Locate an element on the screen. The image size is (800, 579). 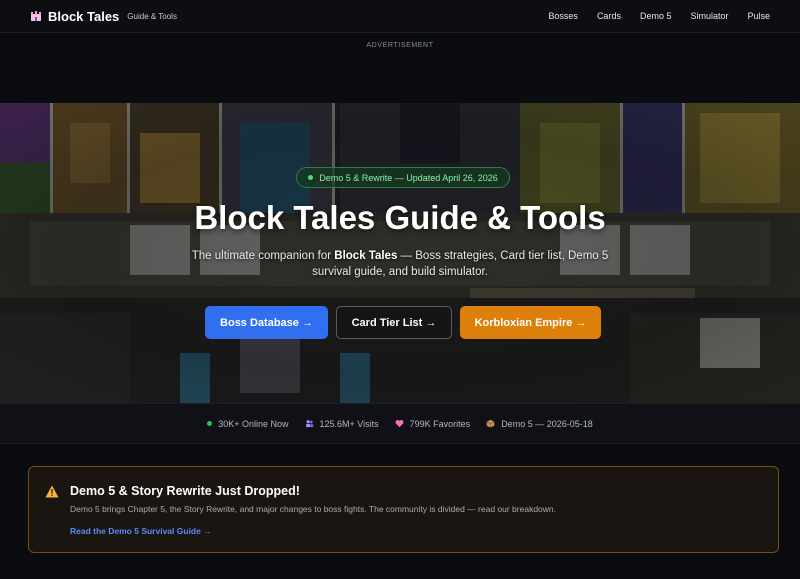
stat-visits: 125.6M+ Visits is located at coordinates (342, 424).